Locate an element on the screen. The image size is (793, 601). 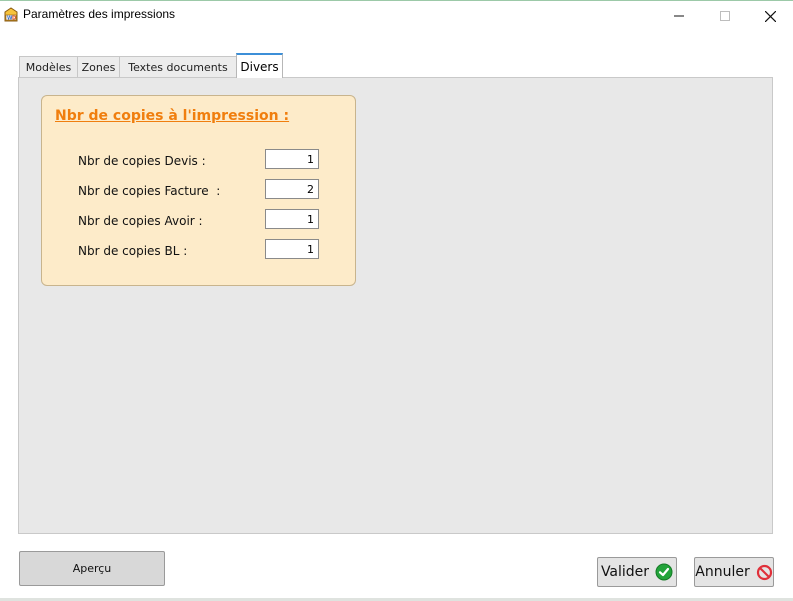
annuler-label: Annuler is located at coordinates (722, 572).